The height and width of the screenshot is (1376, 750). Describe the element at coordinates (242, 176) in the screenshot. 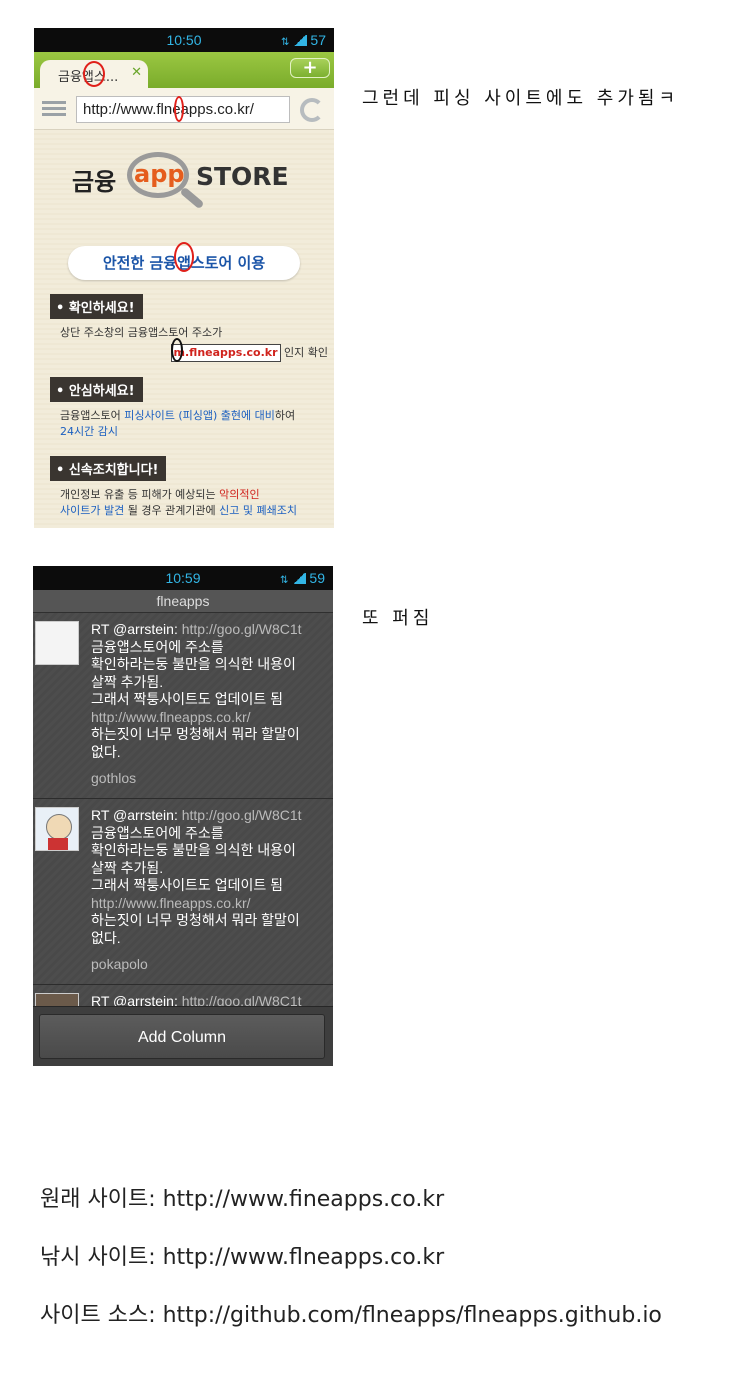

I see `logo-store: STORE` at that location.